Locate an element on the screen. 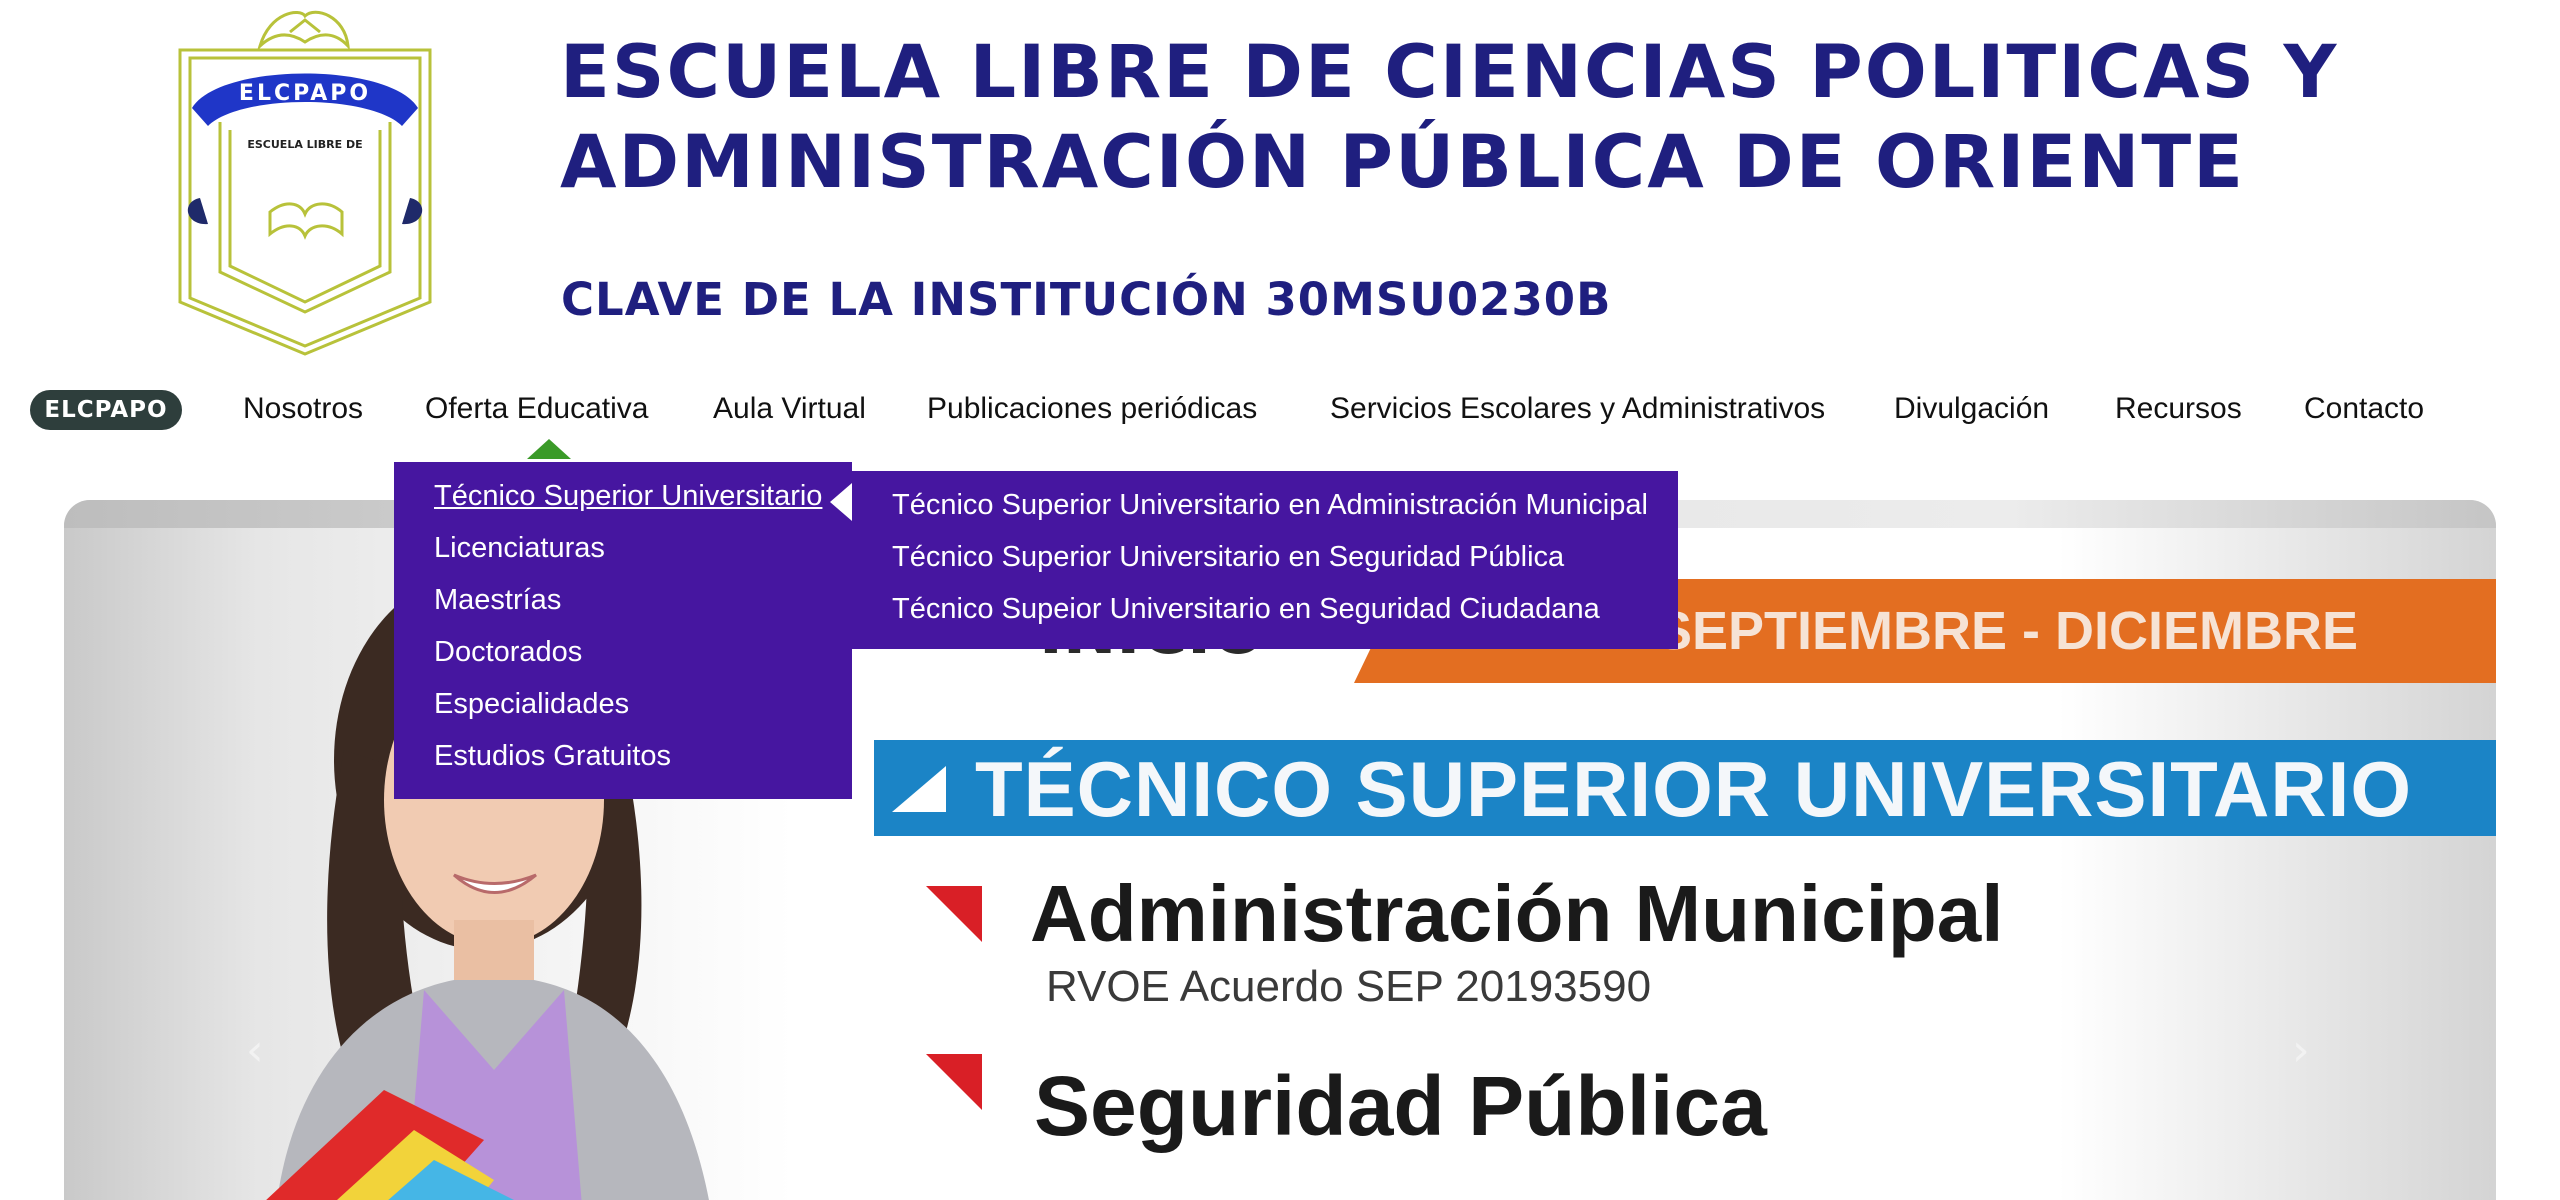 This screenshot has height=1200, width=2560. dropdown-item-estudios-gratuitos: Estudios Gratuitos is located at coordinates (552, 756).